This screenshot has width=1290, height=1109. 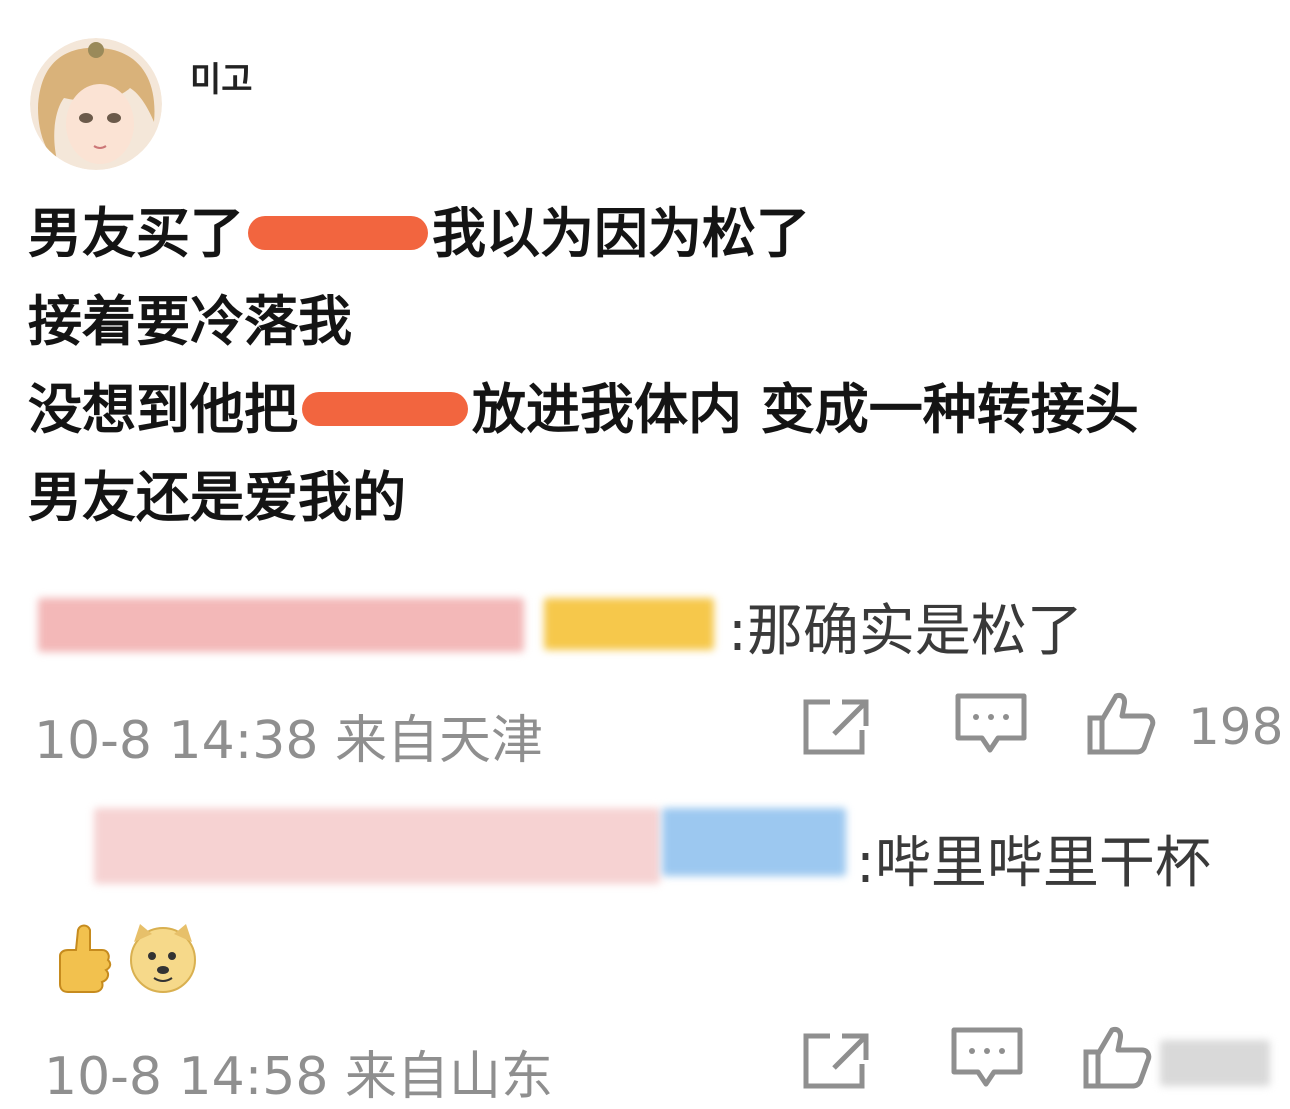 What do you see at coordinates (96, 104) in the screenshot?
I see `avatar` at bounding box center [96, 104].